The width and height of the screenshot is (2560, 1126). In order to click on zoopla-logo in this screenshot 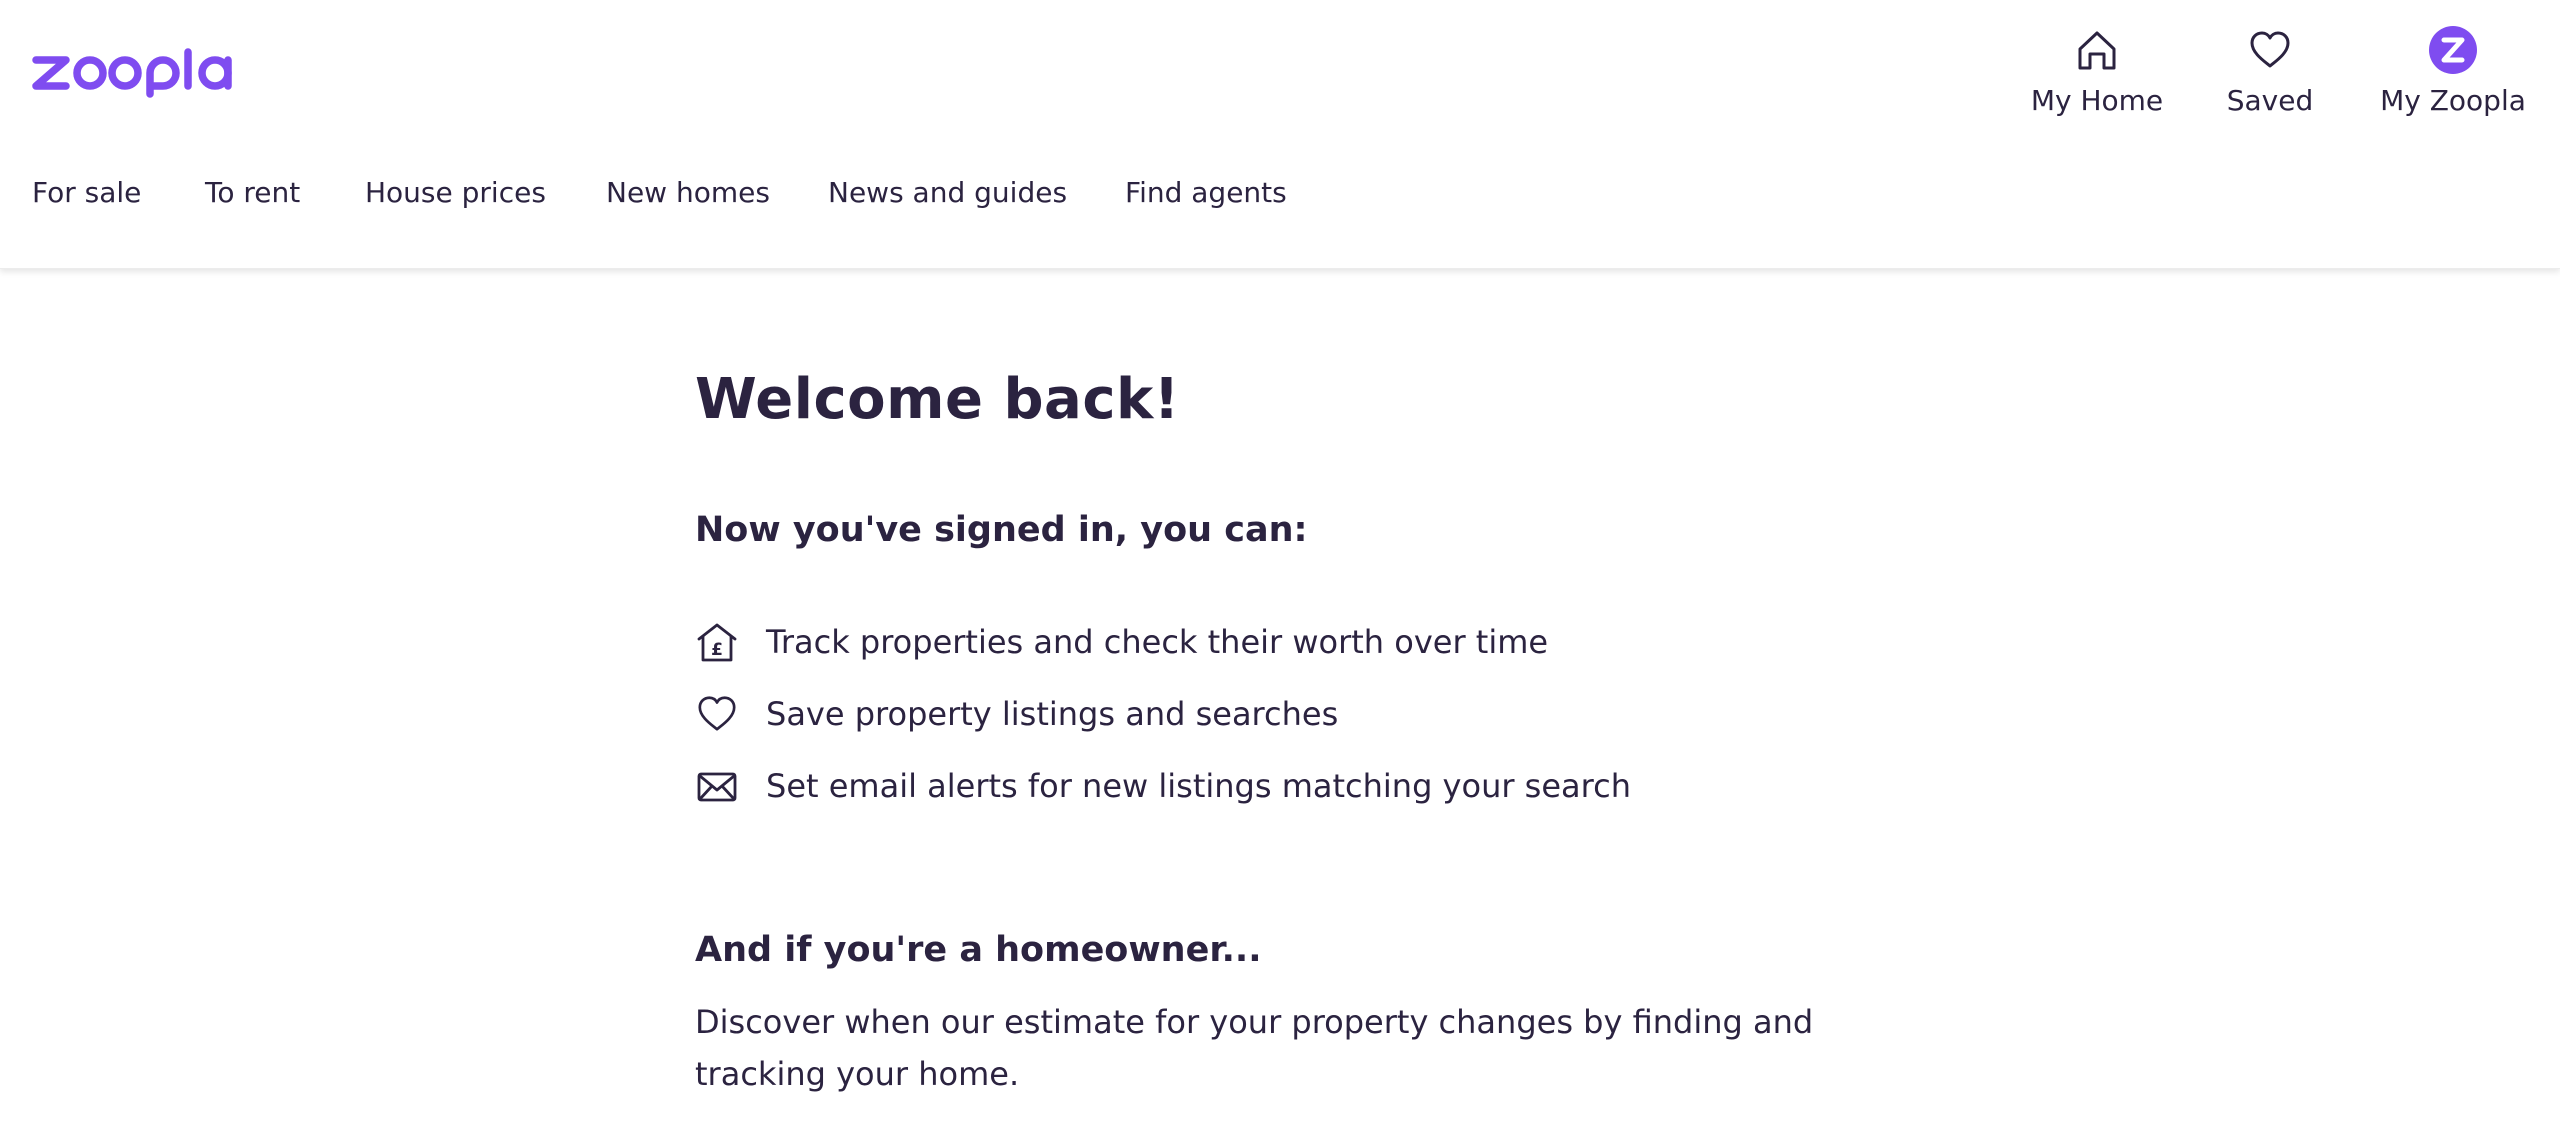, I will do `click(144, 73)`.